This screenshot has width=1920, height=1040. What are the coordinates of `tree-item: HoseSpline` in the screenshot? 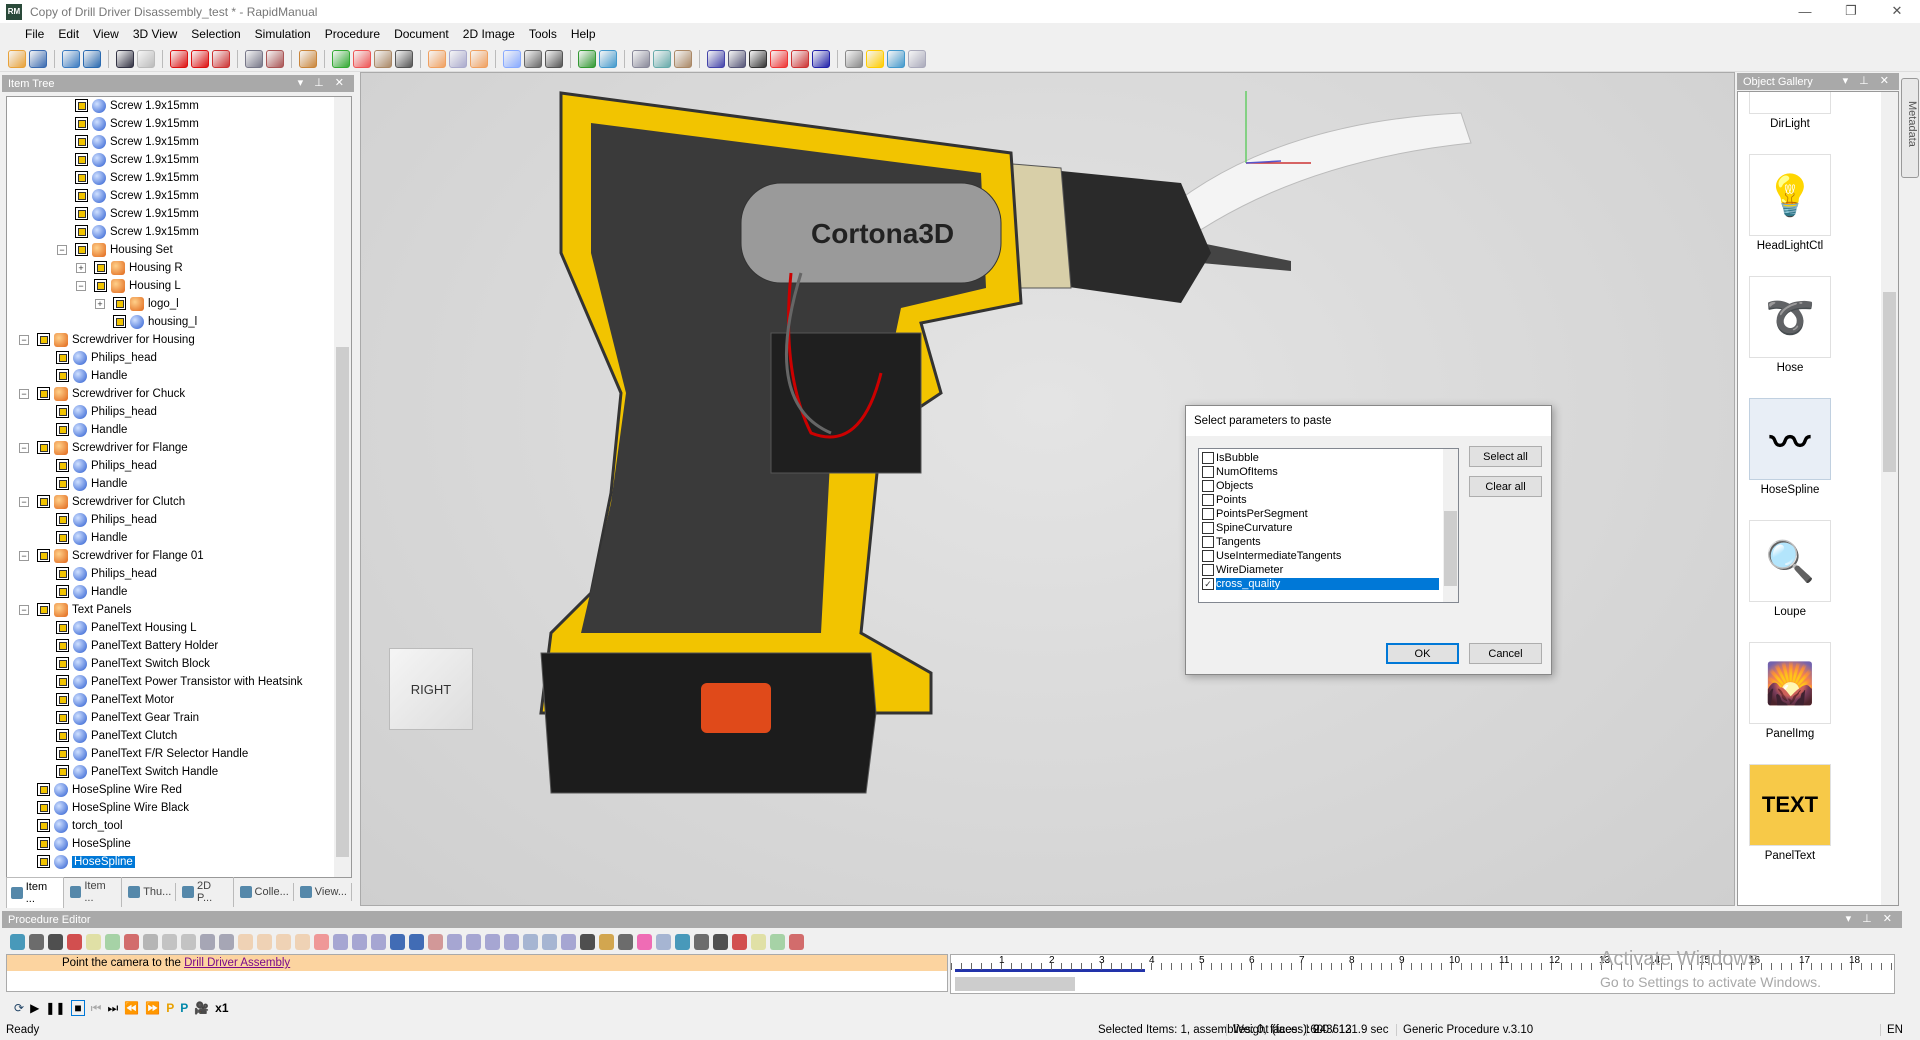 It's located at (179, 862).